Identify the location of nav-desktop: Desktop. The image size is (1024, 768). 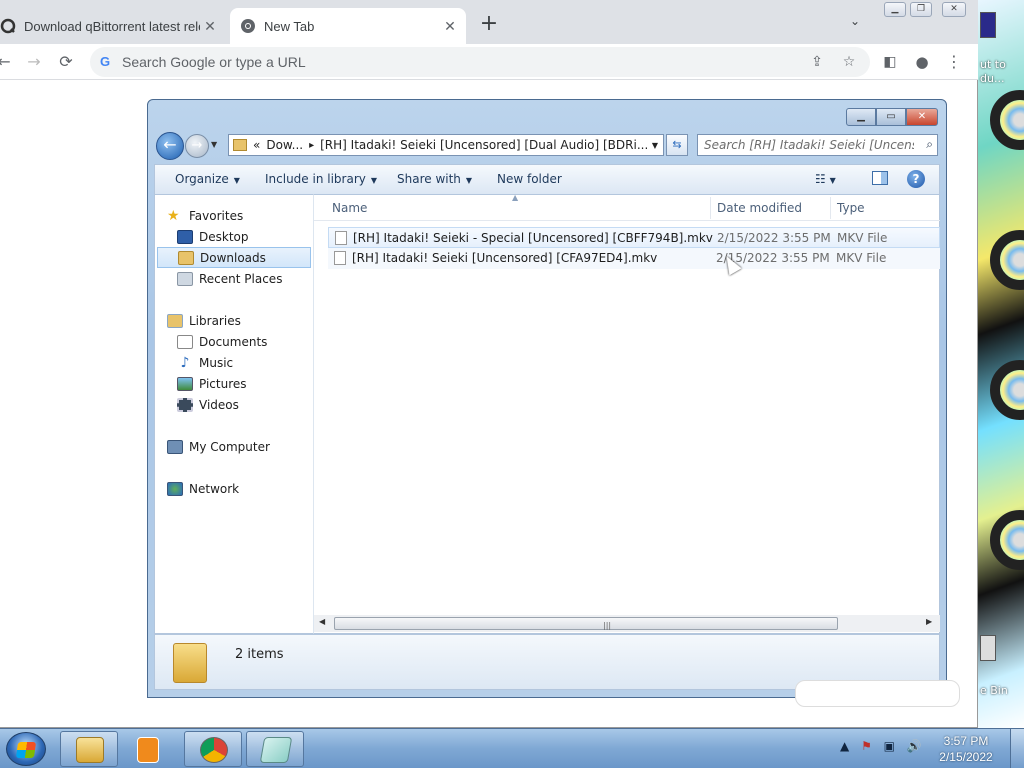
(252, 236).